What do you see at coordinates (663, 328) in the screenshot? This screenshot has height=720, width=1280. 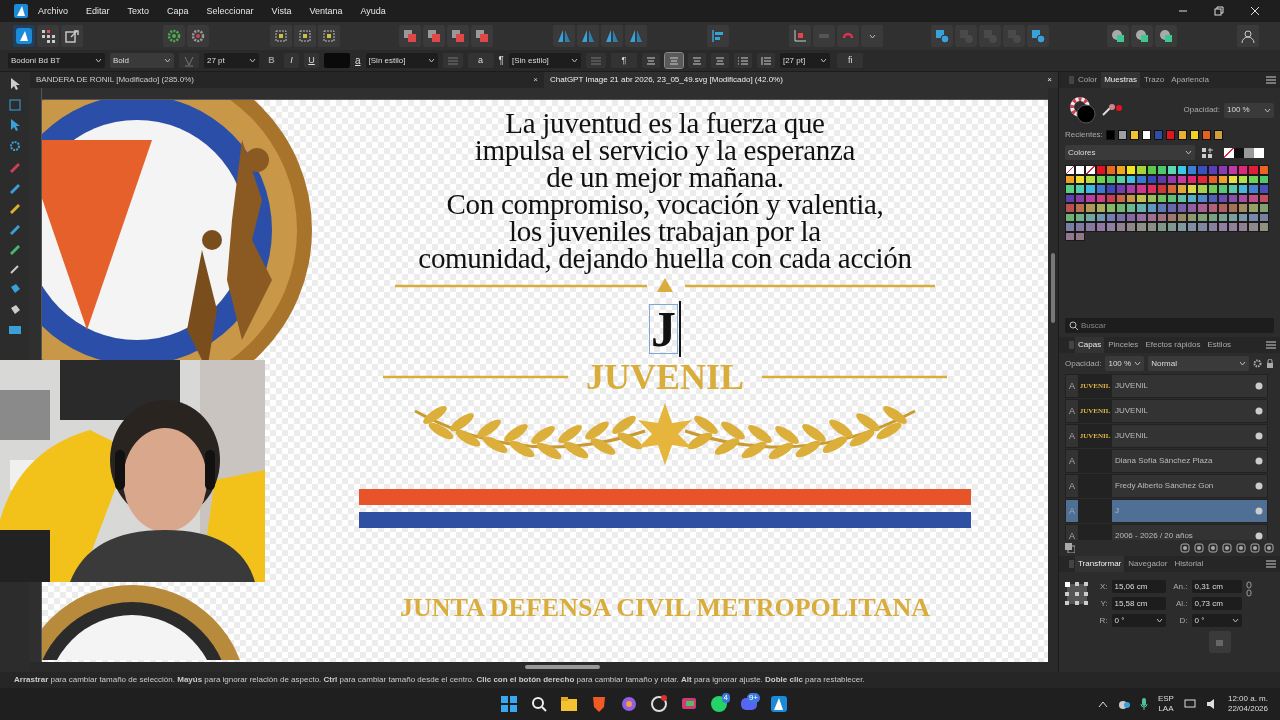 I see `selected-letter: J` at bounding box center [663, 328].